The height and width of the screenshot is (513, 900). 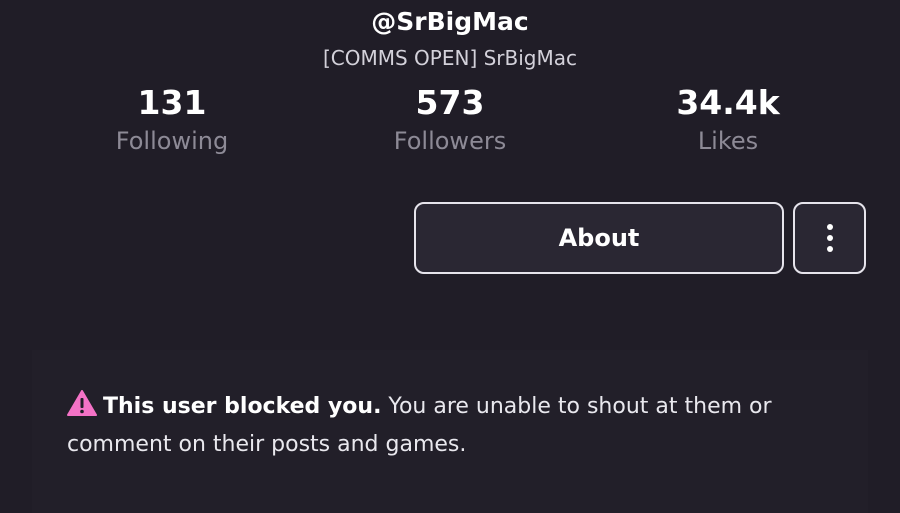 I want to click on stat-followers: 573 Followers, so click(x=450, y=119).